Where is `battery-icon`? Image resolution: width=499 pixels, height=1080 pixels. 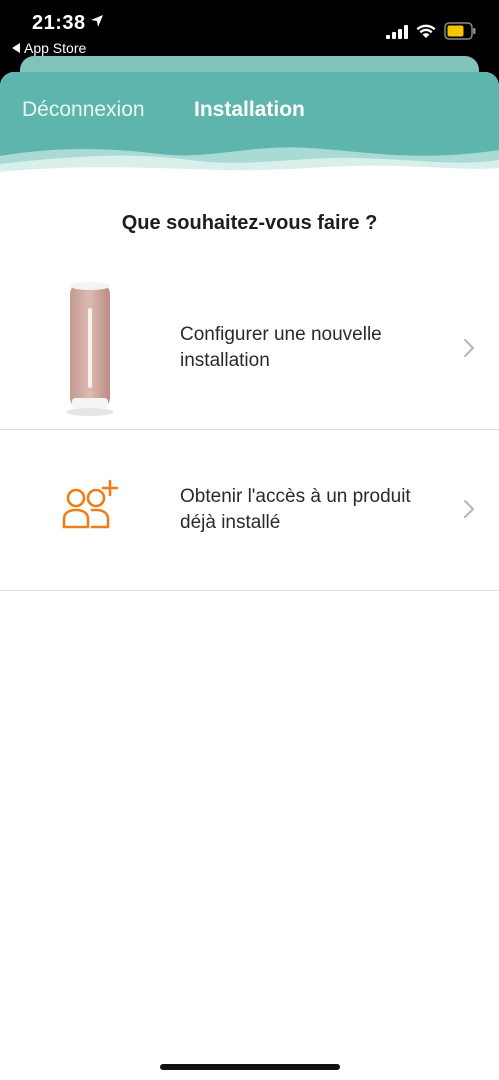
battery-icon is located at coordinates (460, 31).